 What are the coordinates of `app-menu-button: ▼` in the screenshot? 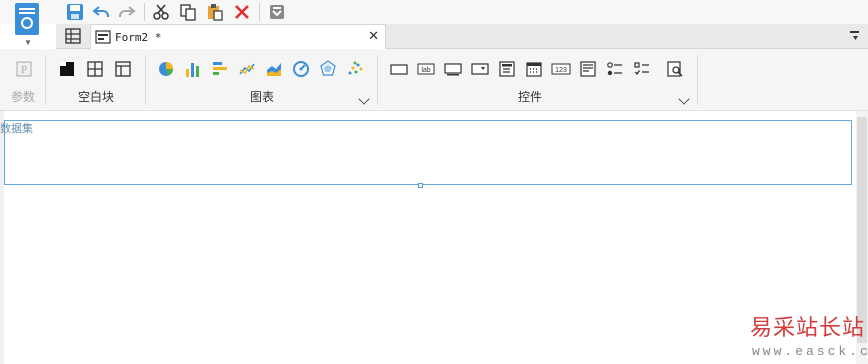 It's located at (27, 24).